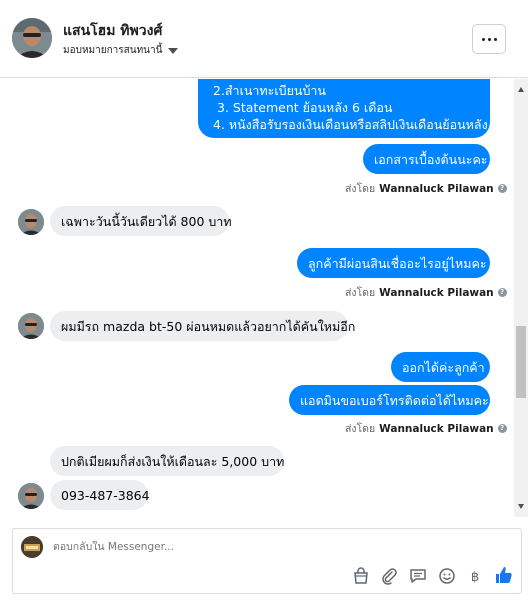 Image resolution: width=528 pixels, height=602 pixels. What do you see at coordinates (203, 547) in the screenshot?
I see `reply-input` at bounding box center [203, 547].